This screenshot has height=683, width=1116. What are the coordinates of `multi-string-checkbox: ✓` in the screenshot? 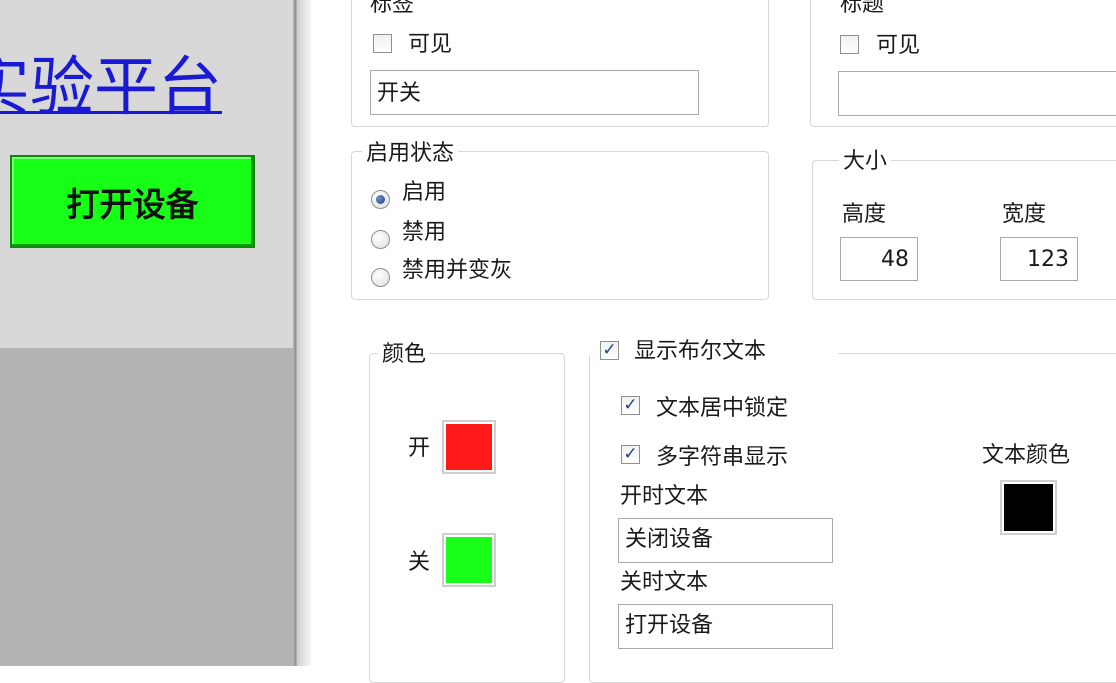 It's located at (630, 454).